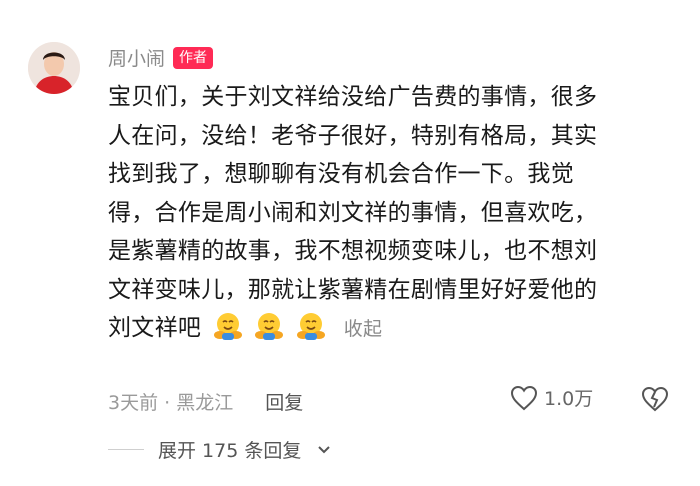 The height and width of the screenshot is (486, 700). Describe the element at coordinates (324, 449) in the screenshot. I see `chevron-down-icon` at that location.